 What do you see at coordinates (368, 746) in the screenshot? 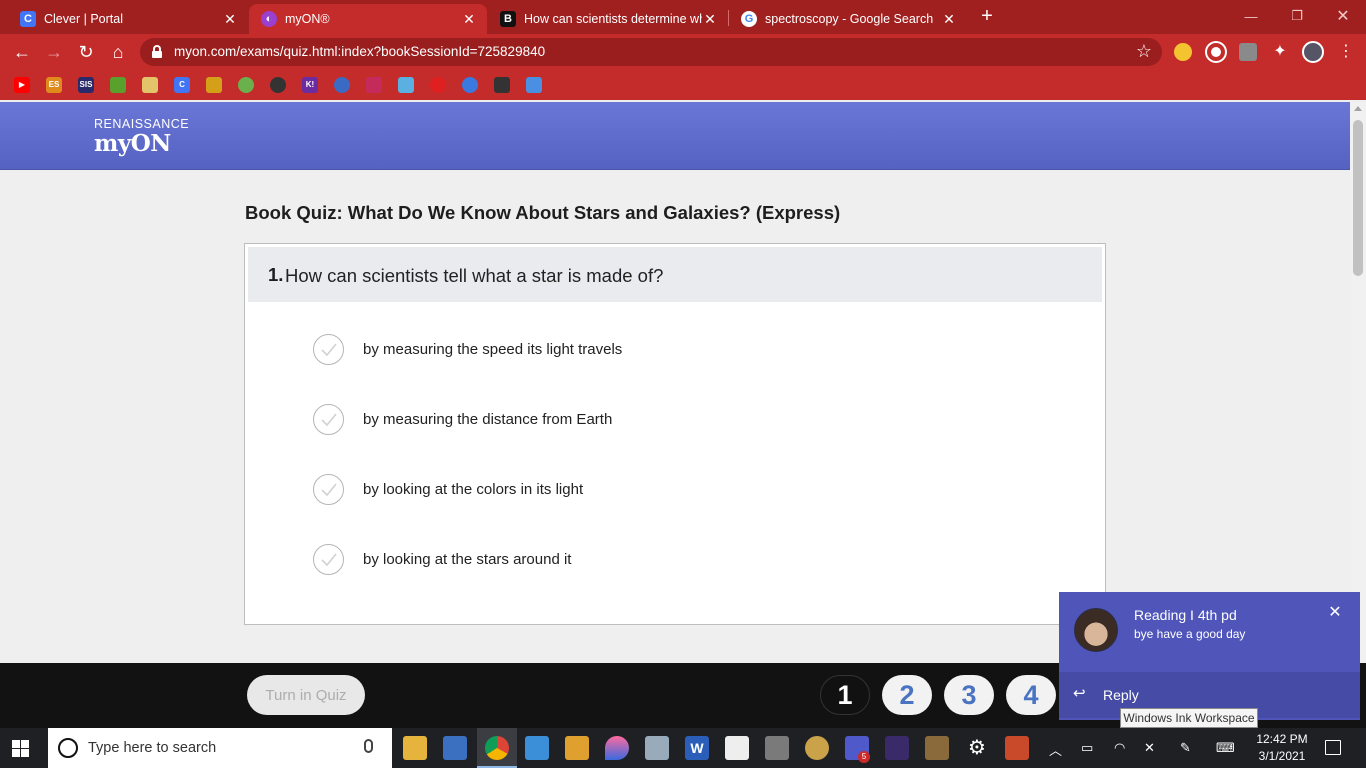
I see `microphone-icon` at bounding box center [368, 746].